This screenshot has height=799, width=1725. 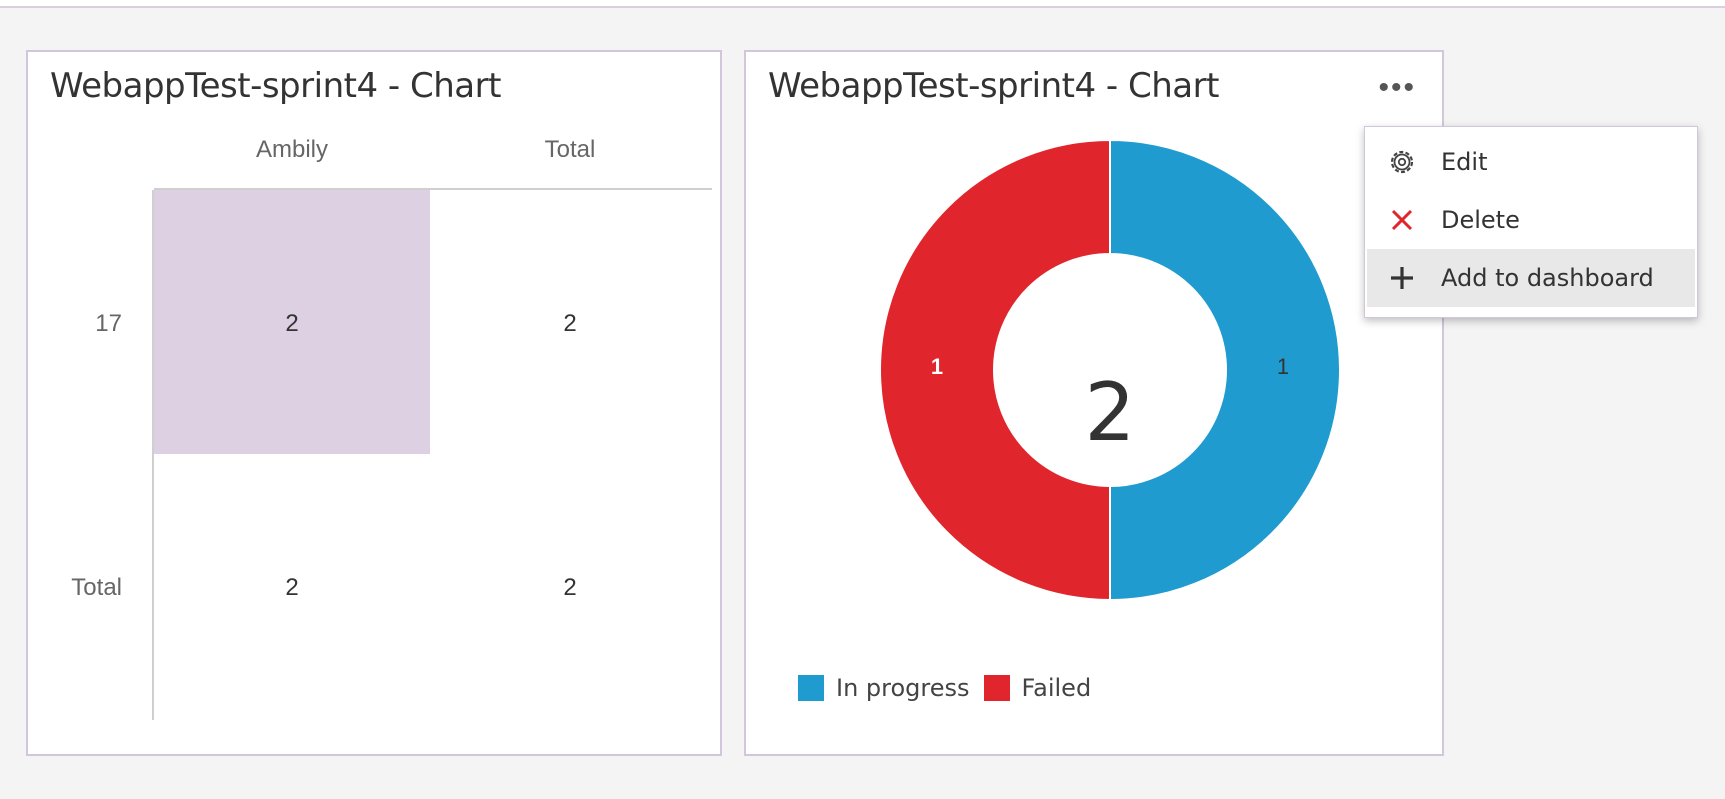 I want to click on gear-icon, so click(x=1402, y=162).